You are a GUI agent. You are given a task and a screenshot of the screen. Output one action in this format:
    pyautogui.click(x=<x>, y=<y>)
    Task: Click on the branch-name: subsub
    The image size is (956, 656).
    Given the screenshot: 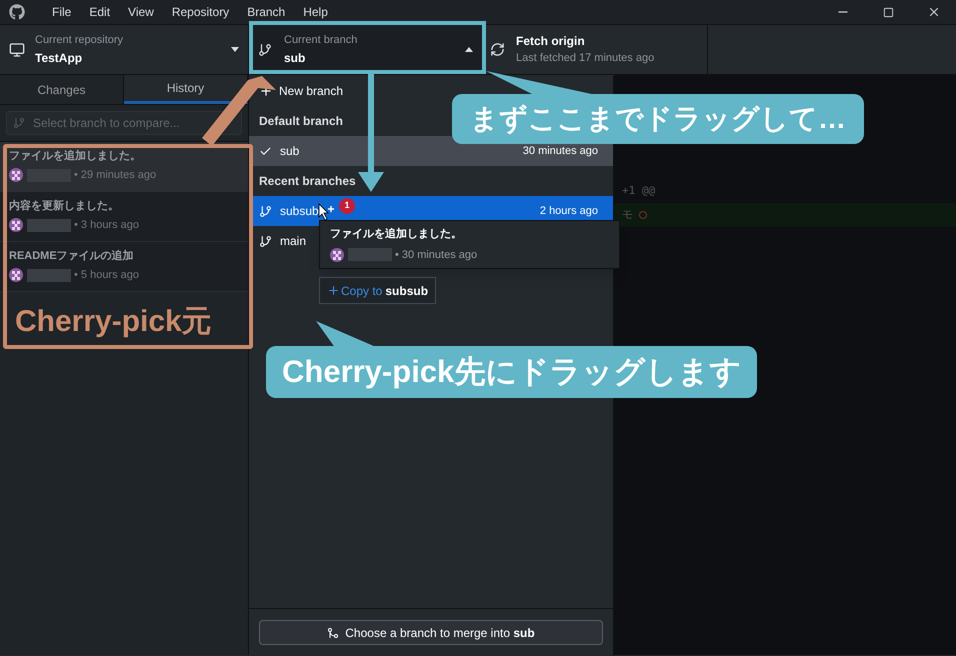 What is the action you would take?
    pyautogui.click(x=299, y=211)
    